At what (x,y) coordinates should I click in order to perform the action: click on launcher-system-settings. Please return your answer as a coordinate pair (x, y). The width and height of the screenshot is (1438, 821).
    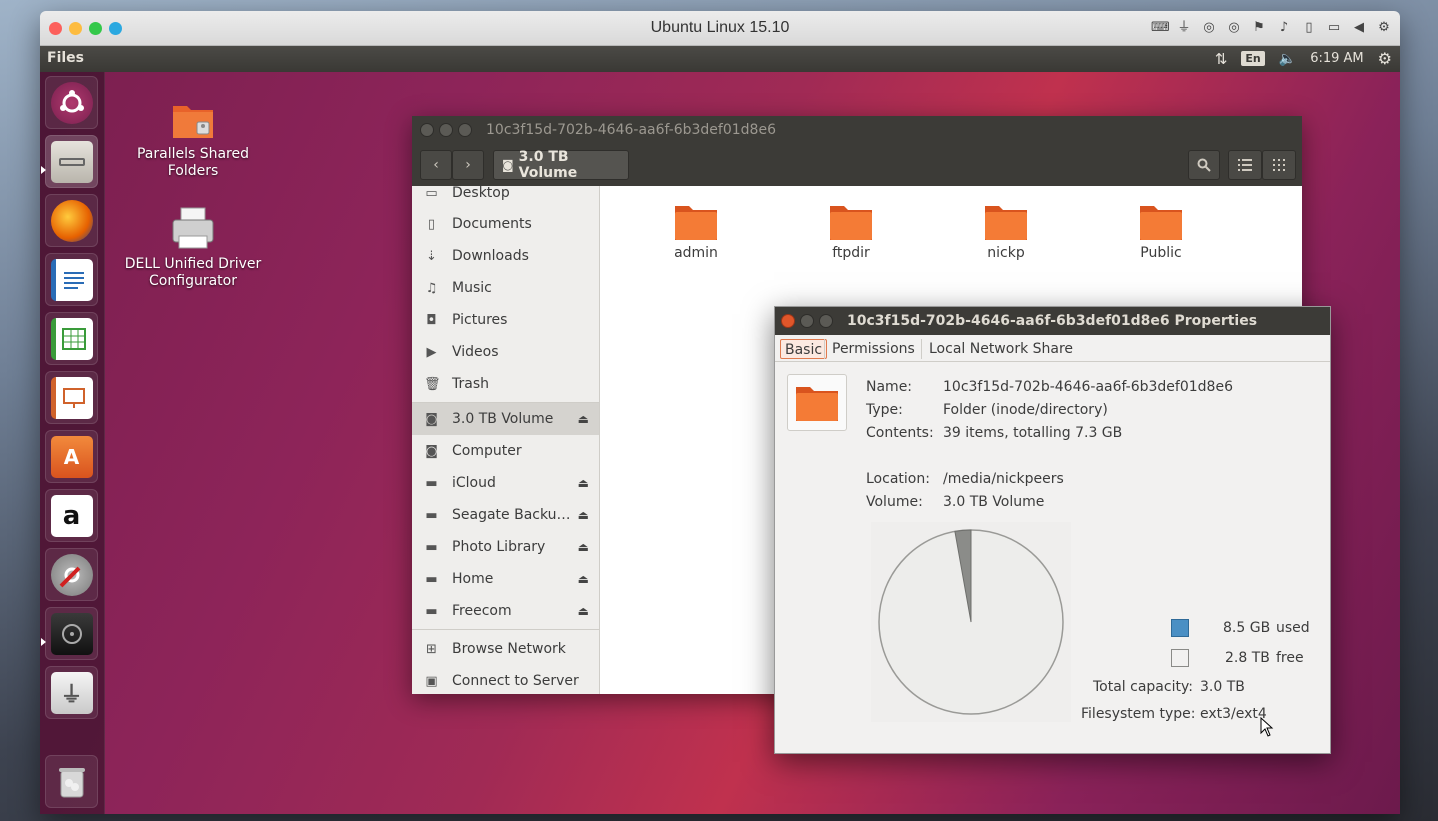
    Looking at the image, I should click on (71, 574).